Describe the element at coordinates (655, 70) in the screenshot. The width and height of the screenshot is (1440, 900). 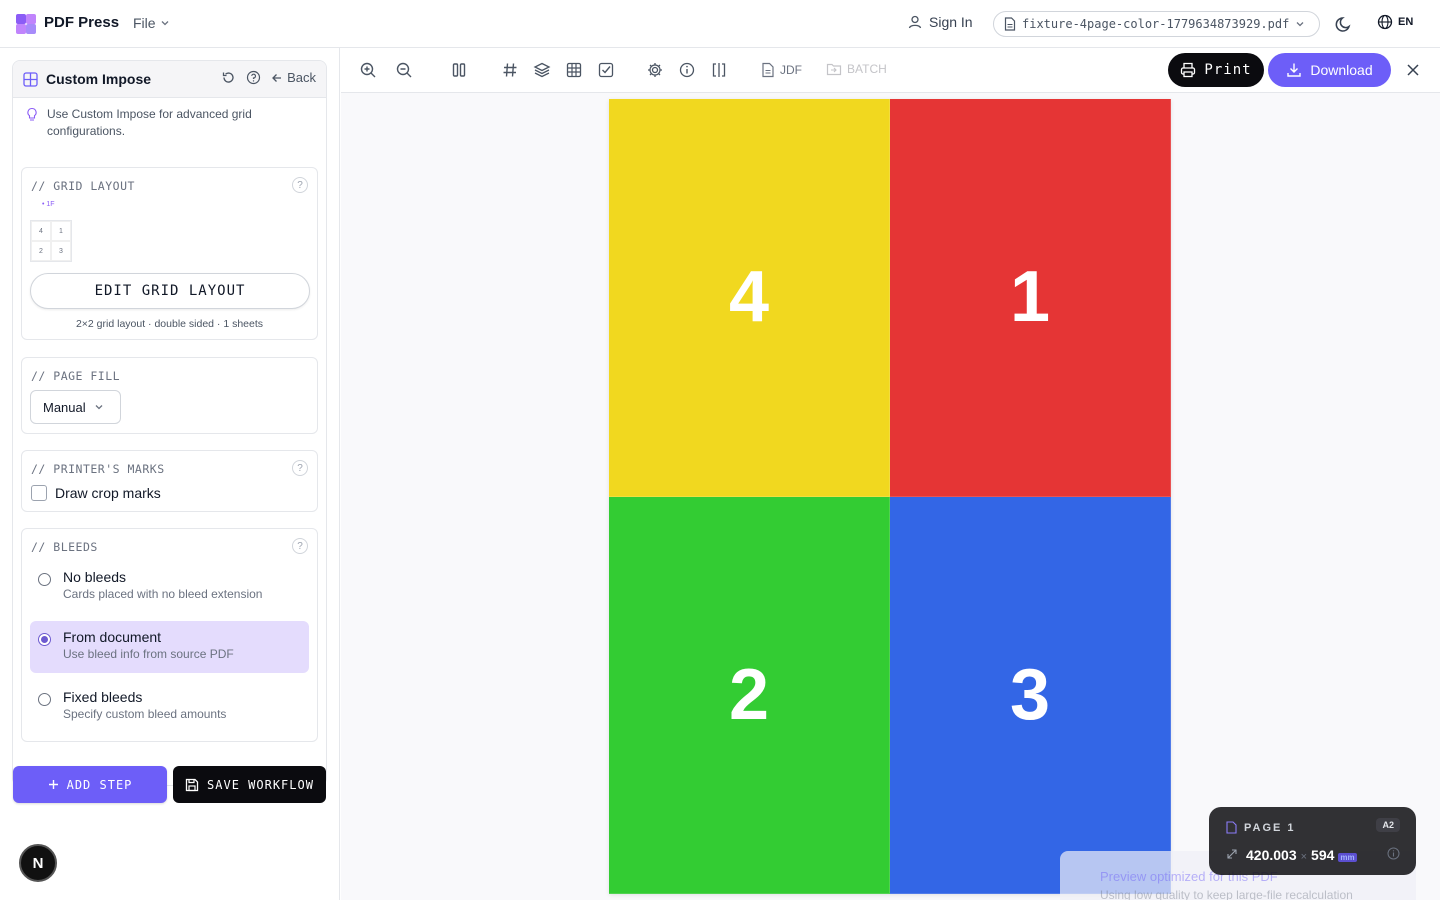
I see `settings-icon` at that location.